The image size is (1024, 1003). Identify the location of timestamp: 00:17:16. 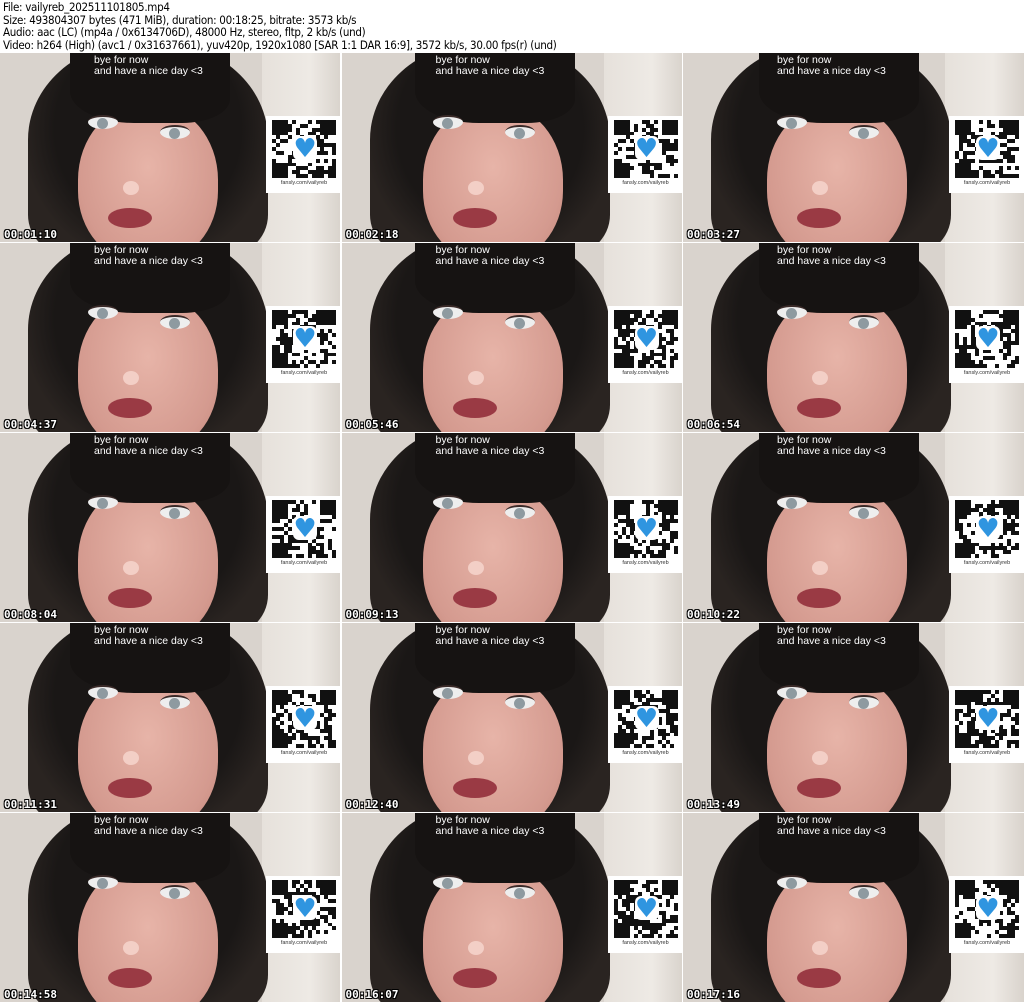
(713, 994).